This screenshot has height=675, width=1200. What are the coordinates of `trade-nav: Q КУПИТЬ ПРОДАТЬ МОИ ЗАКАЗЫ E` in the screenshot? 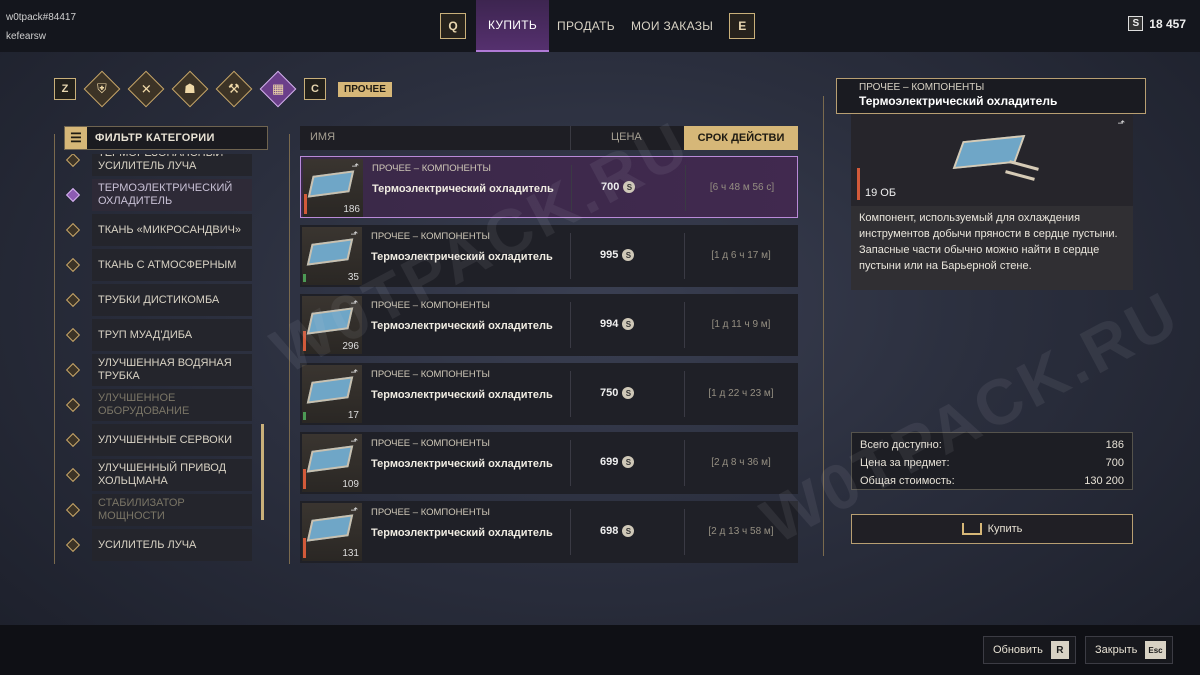 It's located at (598, 26).